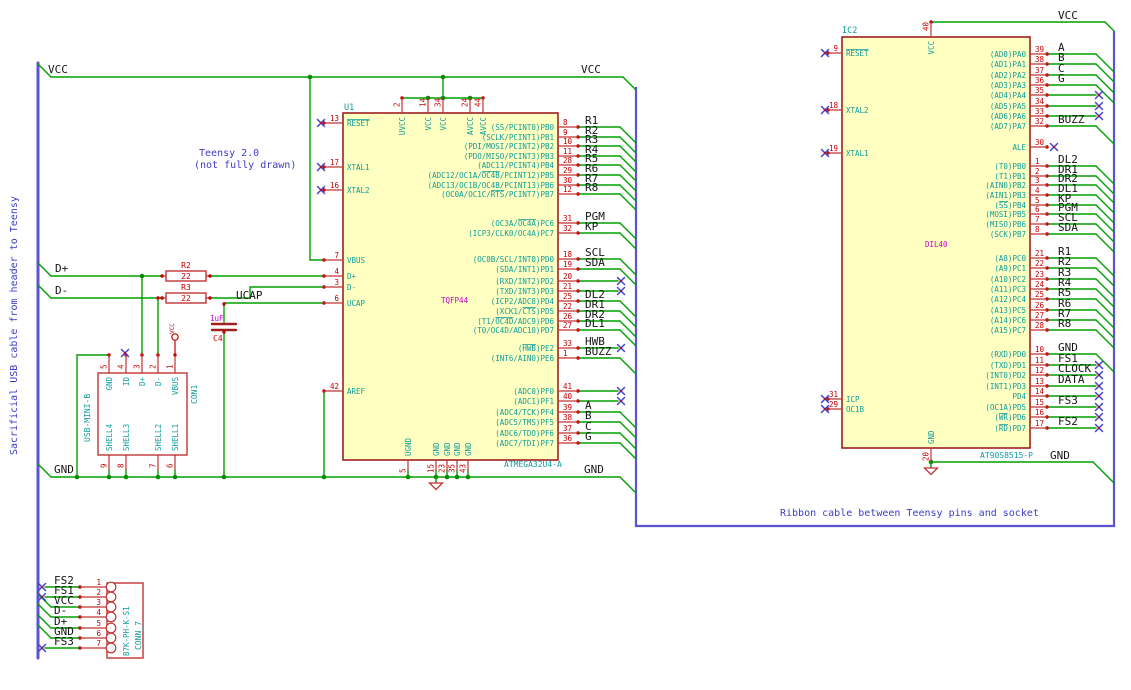 The width and height of the screenshot is (1131, 690). Describe the element at coordinates (1005, 214) in the screenshot. I see `pin-name: (MOSI)PB5` at that location.